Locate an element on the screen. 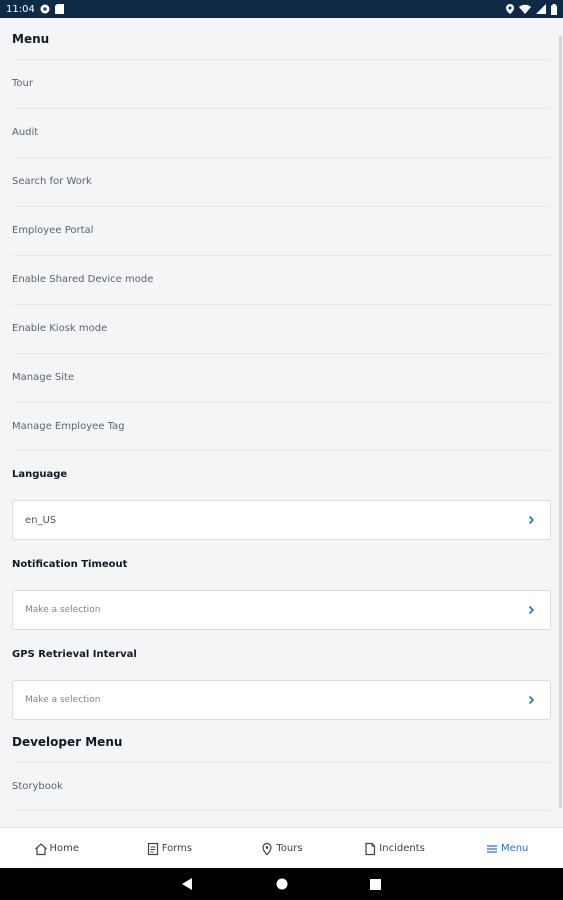  battery-icon is located at coordinates (554, 9).